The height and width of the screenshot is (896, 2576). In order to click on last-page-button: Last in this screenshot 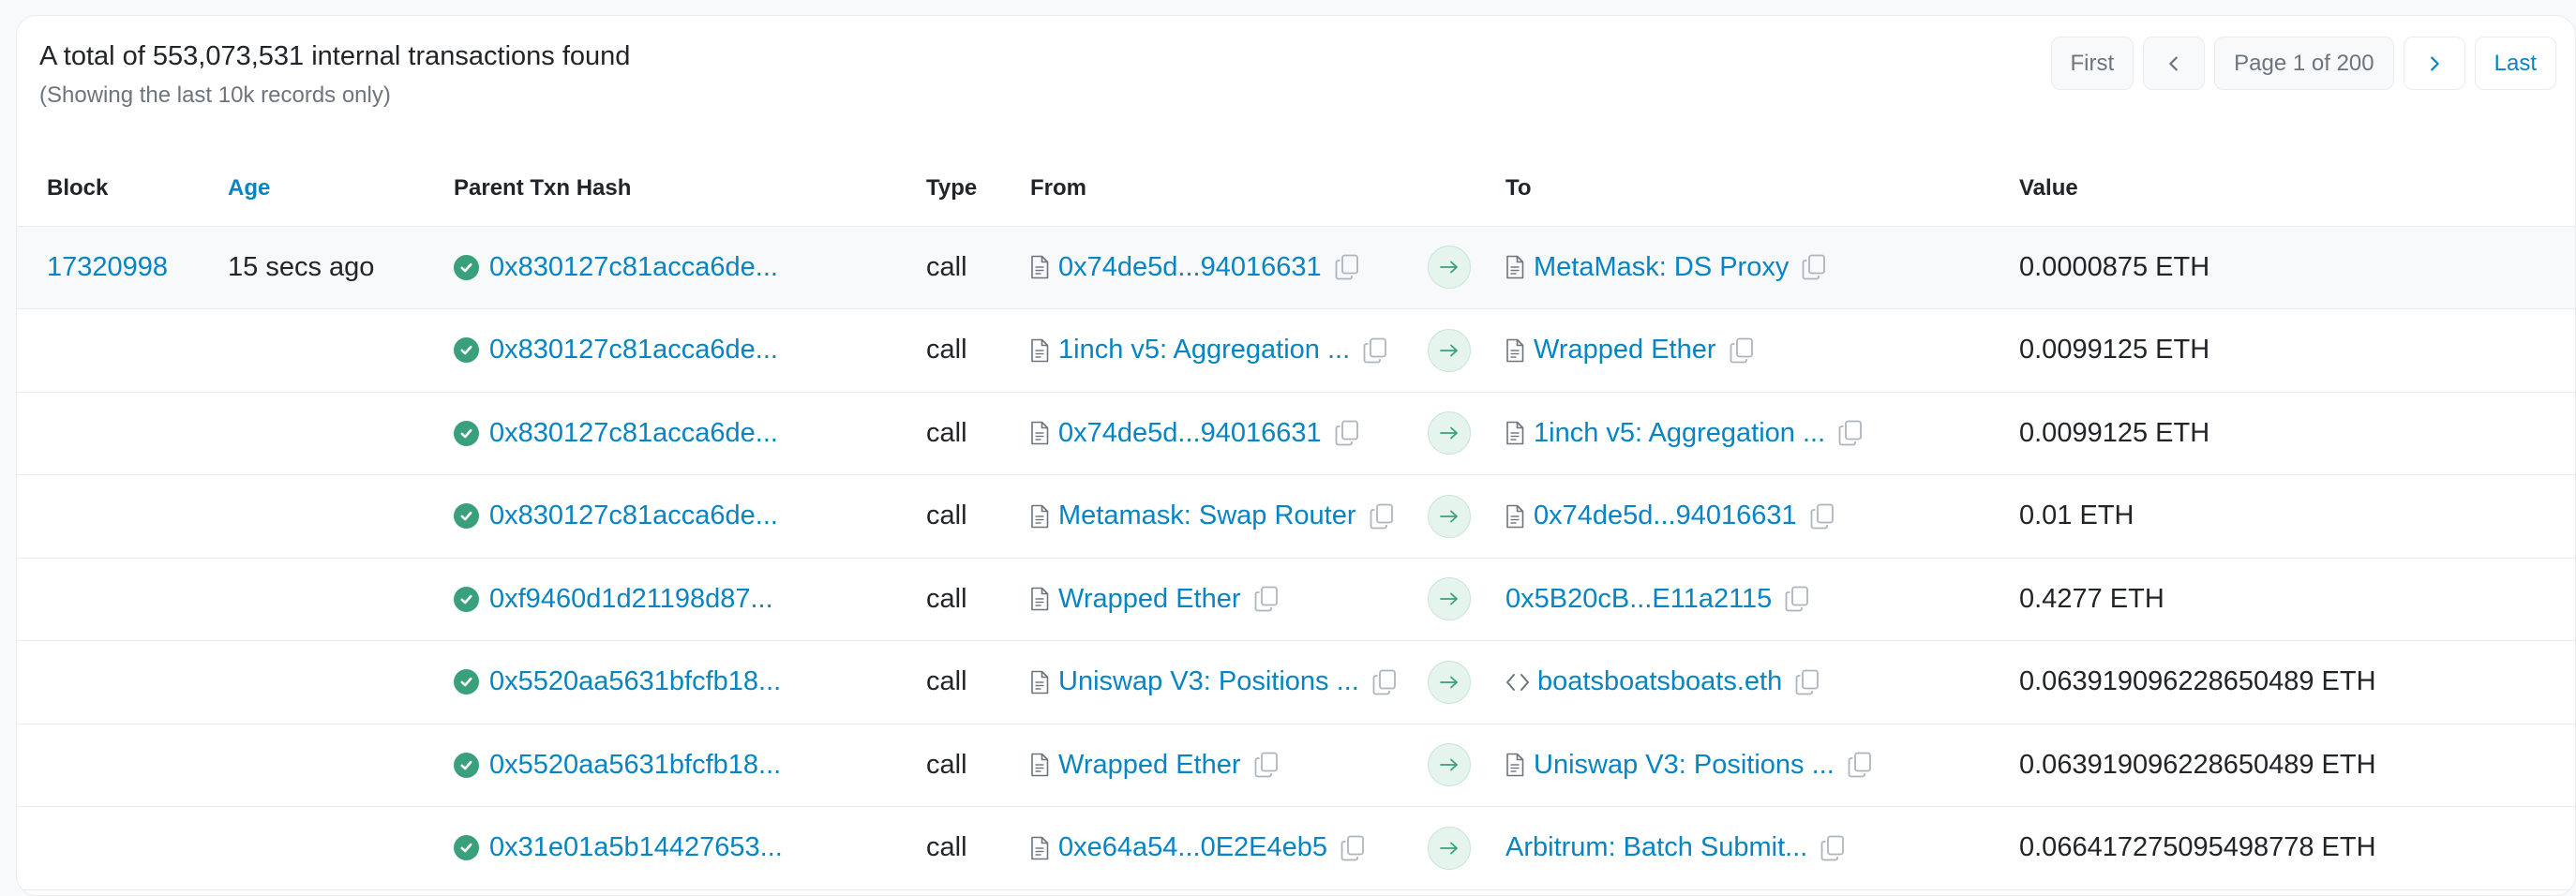, I will do `click(2515, 64)`.